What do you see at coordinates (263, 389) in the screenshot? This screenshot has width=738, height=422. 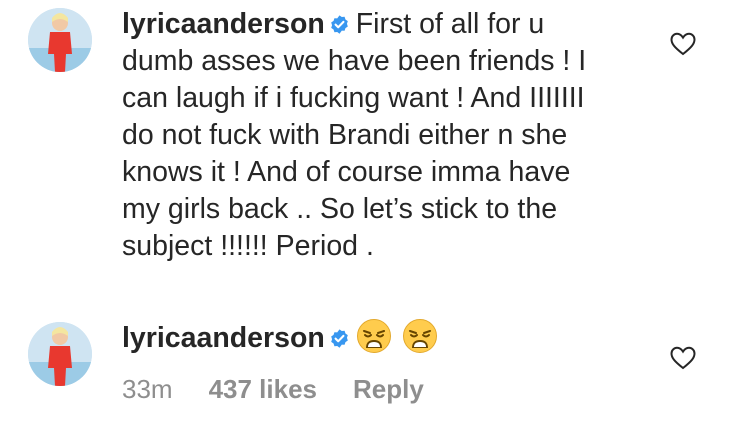 I see `likes-count: 437 likes` at bounding box center [263, 389].